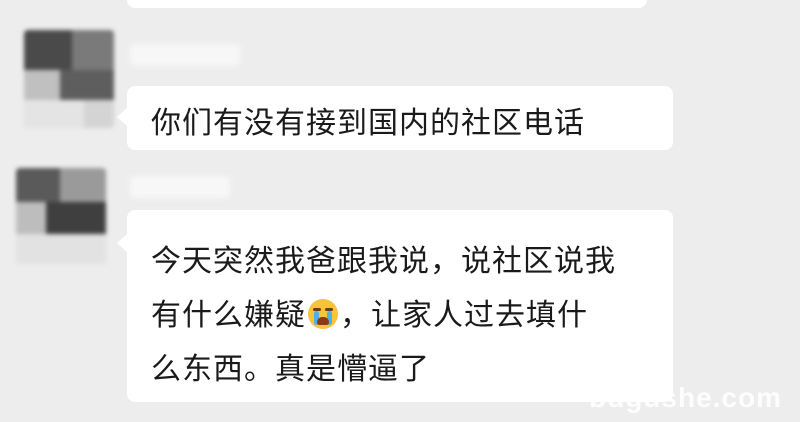 Image resolution: width=800 pixels, height=422 pixels. Describe the element at coordinates (685, 397) in the screenshot. I see `watermark: bugushe.com` at that location.